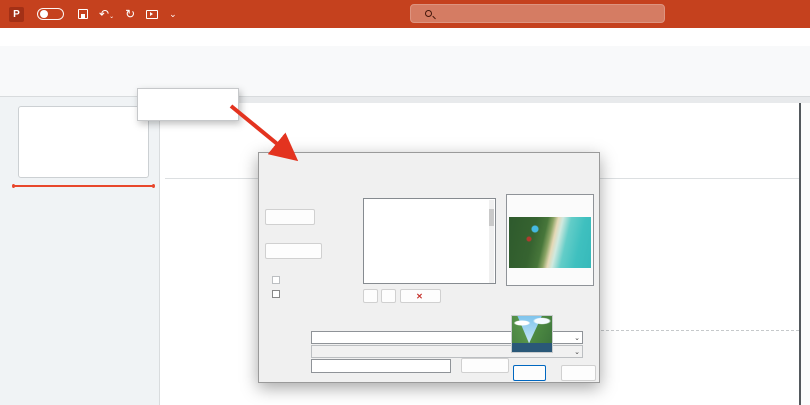 The image size is (810, 405). Describe the element at coordinates (370, 296) in the screenshot. I see `move-up-button` at that location.